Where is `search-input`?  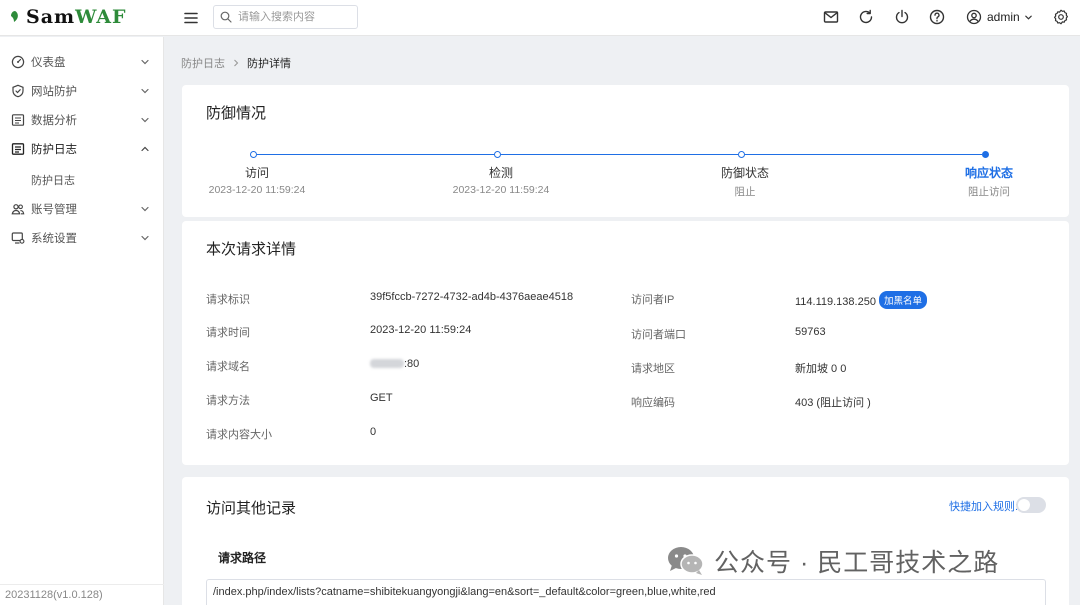 search-input is located at coordinates (293, 17).